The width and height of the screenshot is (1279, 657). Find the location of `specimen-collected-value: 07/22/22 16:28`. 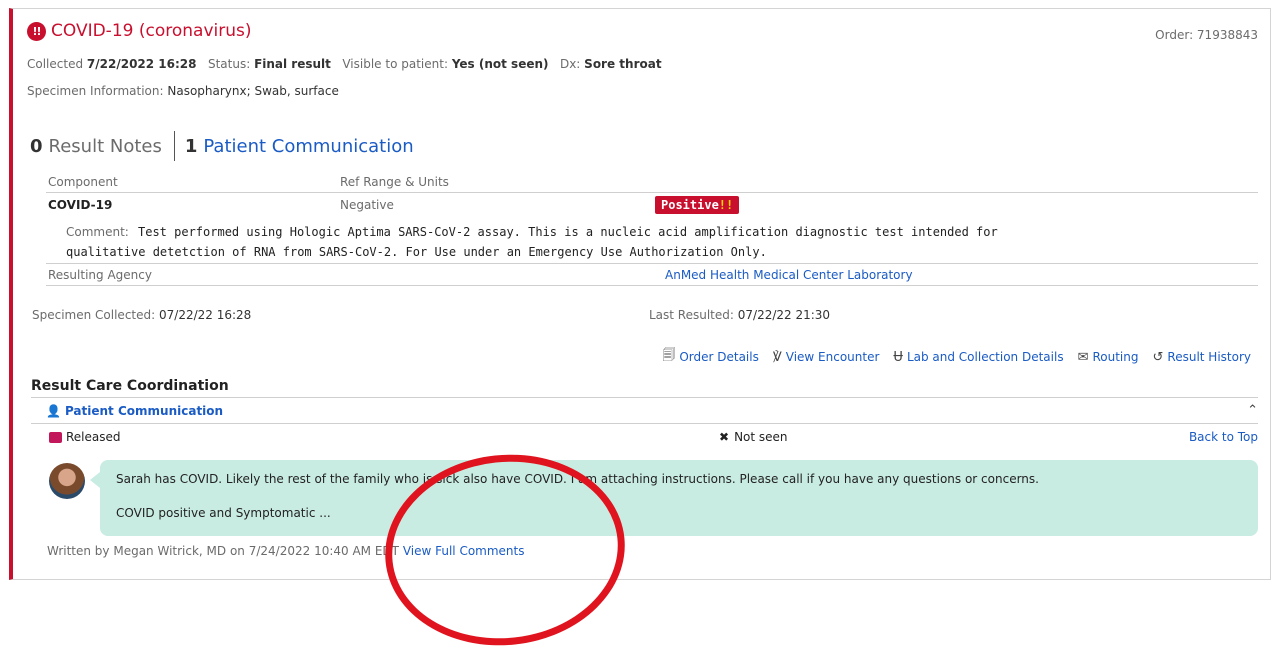

specimen-collected-value: 07/22/22 16:28 is located at coordinates (205, 315).